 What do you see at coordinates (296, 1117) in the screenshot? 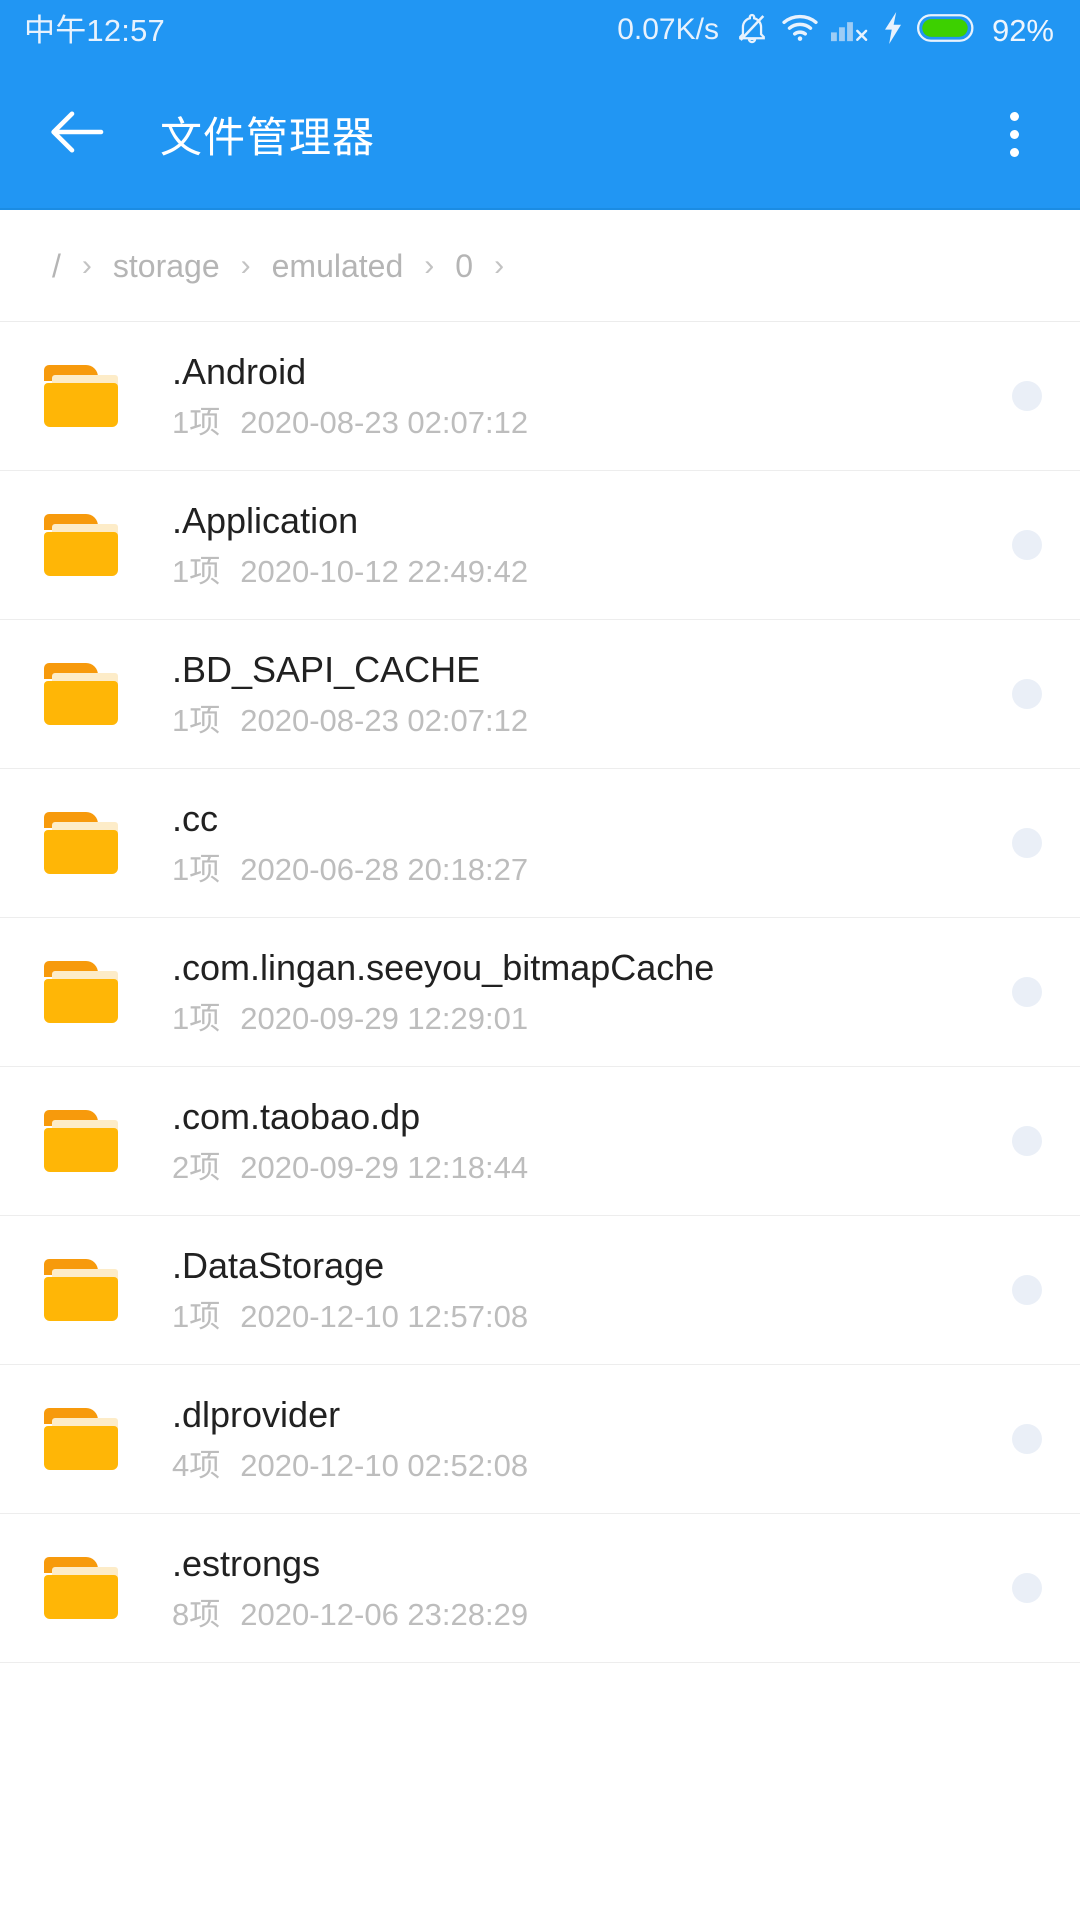
I see `file-name: .com.taobao.dp` at bounding box center [296, 1117].